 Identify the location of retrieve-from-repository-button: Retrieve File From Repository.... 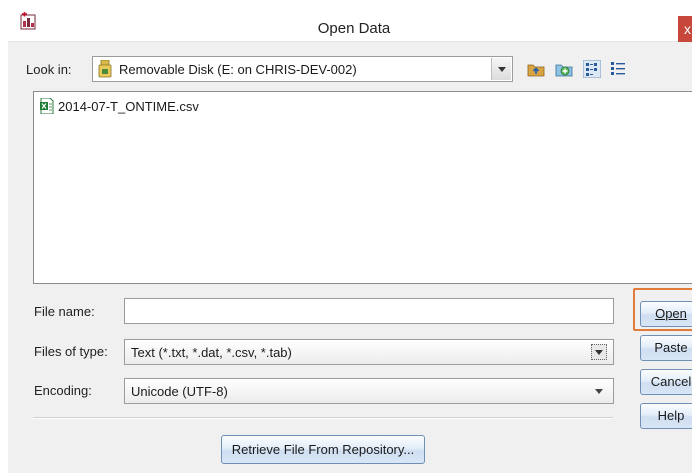
(323, 449).